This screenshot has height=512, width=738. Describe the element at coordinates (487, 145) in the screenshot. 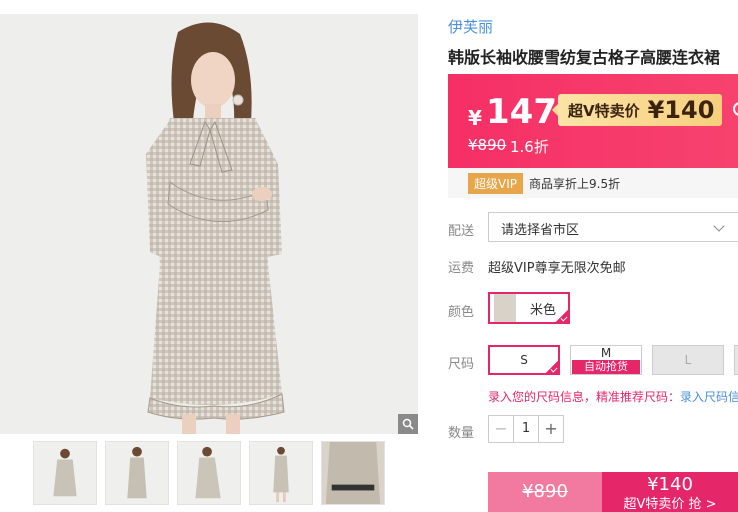

I see `original-price: ¥890` at that location.